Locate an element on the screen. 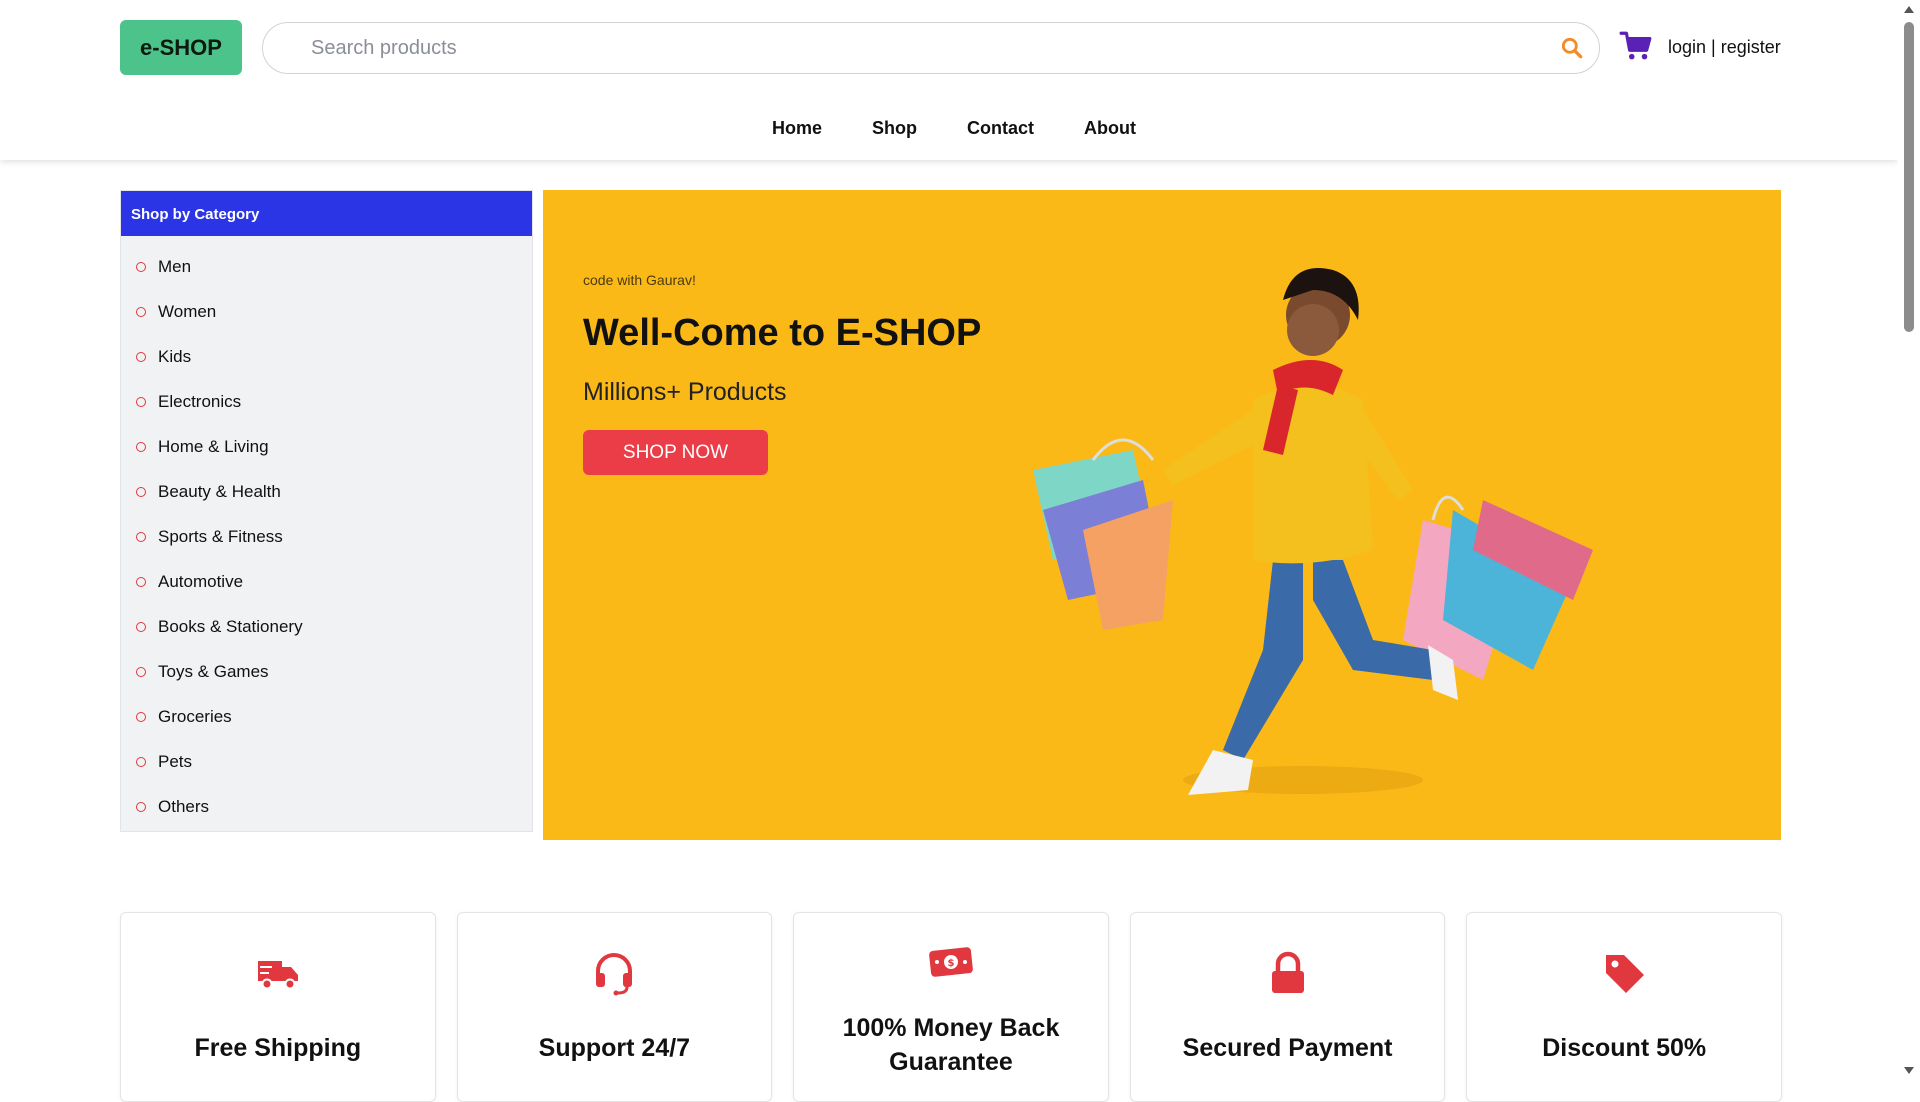 The height and width of the screenshot is (1102, 1920). auth-links: login | register is located at coordinates (1724, 47).